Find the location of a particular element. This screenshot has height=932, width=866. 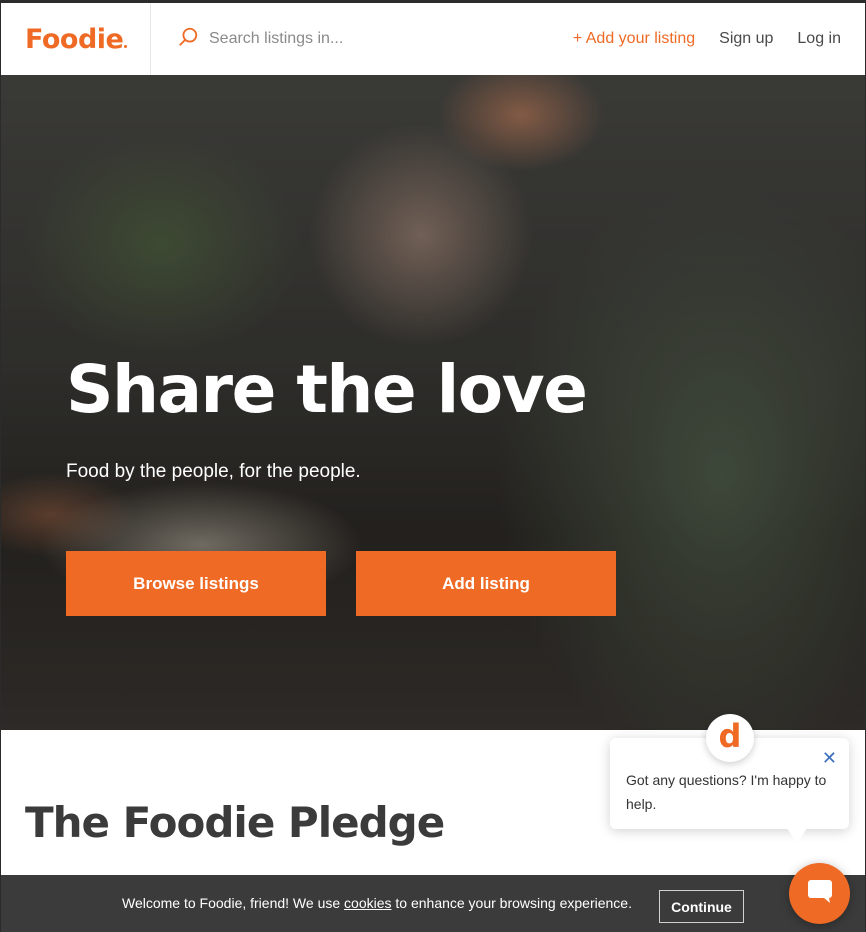

hero-title: Share the love is located at coordinates (327, 389).